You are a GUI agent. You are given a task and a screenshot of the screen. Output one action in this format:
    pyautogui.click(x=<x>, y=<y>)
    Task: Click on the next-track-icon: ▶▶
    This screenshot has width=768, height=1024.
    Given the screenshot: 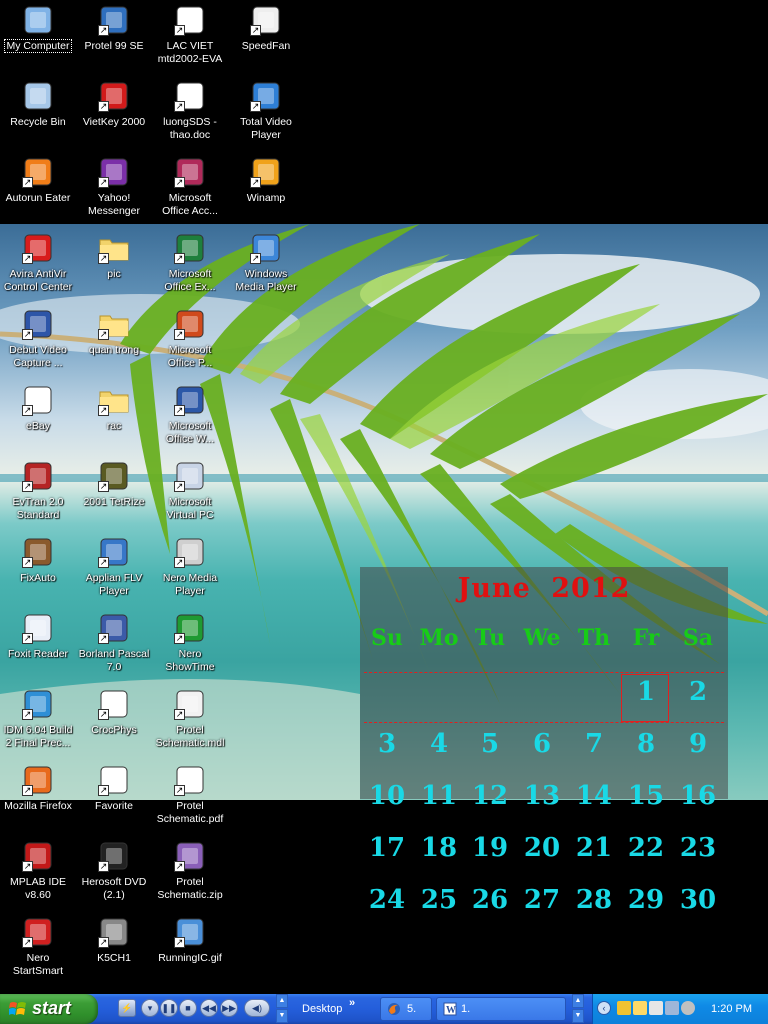 What is the action you would take?
    pyautogui.click(x=229, y=1008)
    